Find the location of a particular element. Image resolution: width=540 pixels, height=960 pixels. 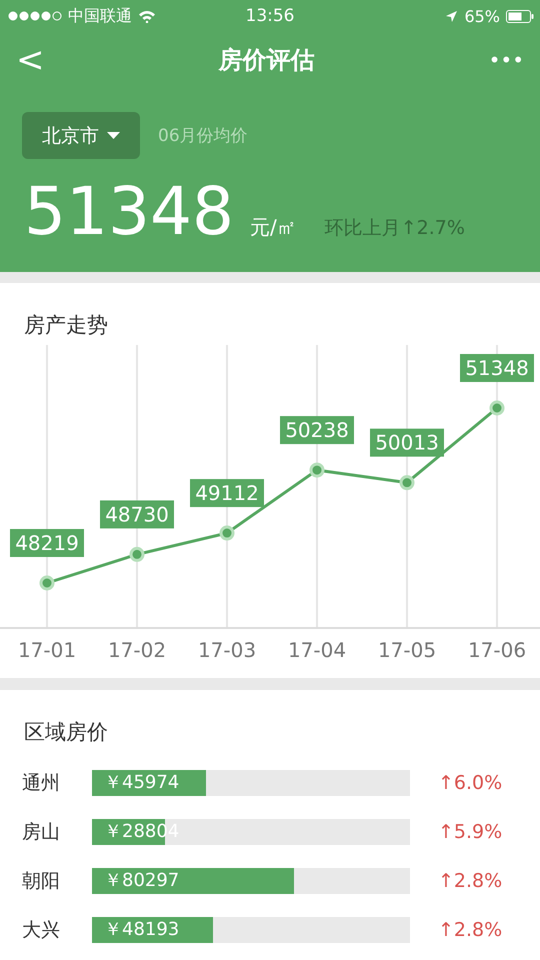

value-label: 49112 is located at coordinates (227, 493).